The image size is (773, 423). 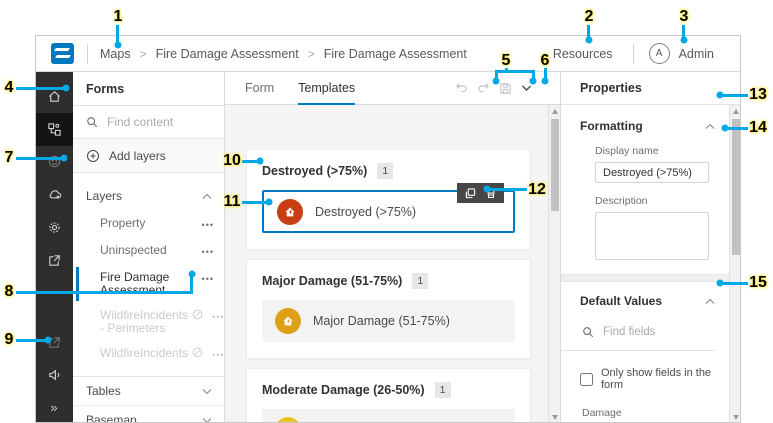 I want to click on layers-section-header: Layers, so click(x=148, y=196).